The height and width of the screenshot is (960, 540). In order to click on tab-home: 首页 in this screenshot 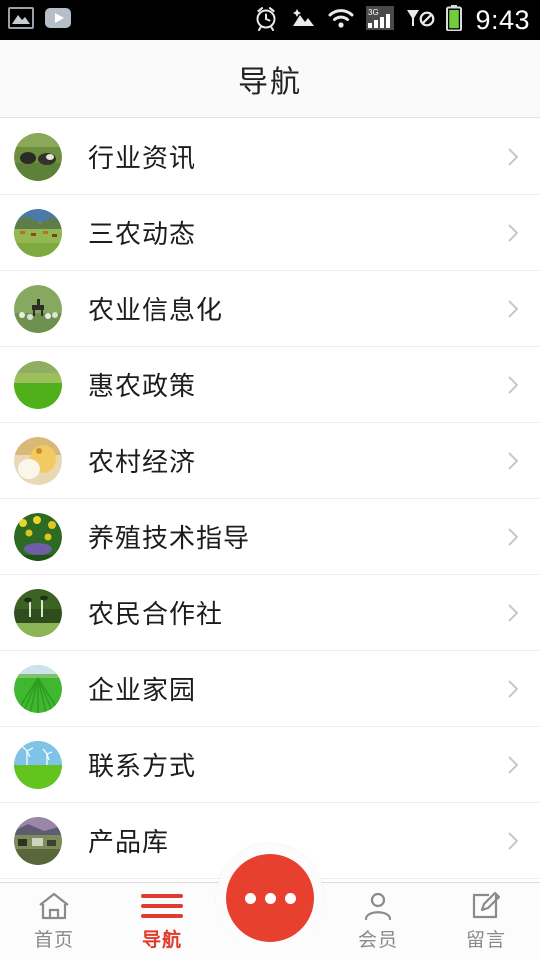, I will do `click(54, 921)`.